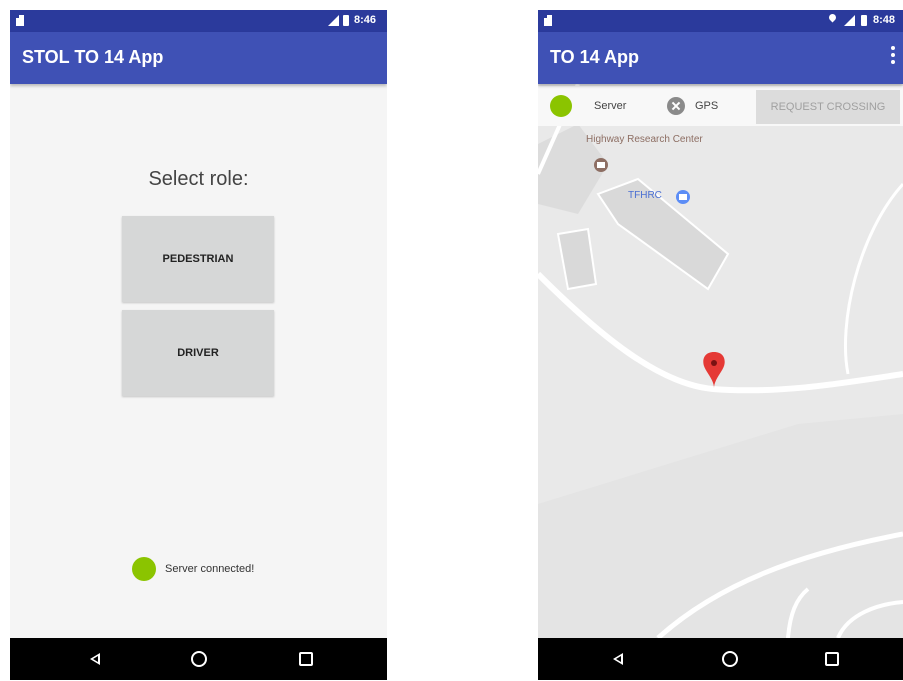 The height and width of the screenshot is (681, 903). Describe the element at coordinates (645, 195) in the screenshot. I see `poi-tfhrc-label: TFHRC` at that location.